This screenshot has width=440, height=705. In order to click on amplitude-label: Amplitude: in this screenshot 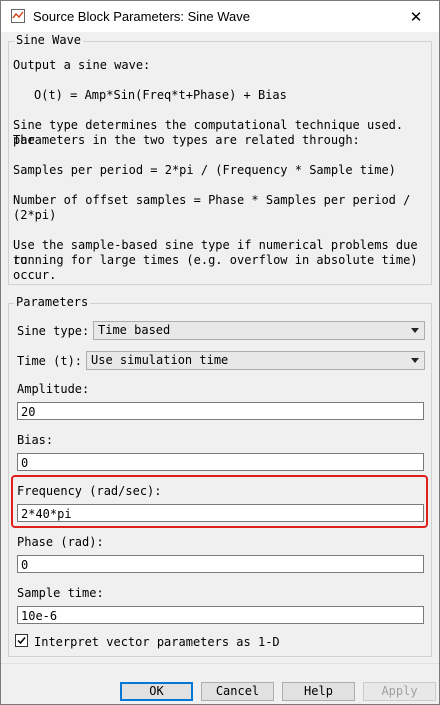, I will do `click(53, 389)`.